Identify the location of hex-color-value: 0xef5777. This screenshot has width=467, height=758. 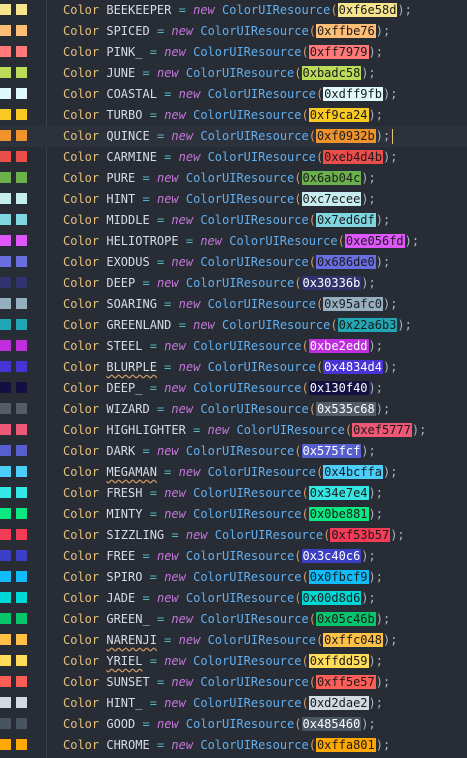
(382, 430).